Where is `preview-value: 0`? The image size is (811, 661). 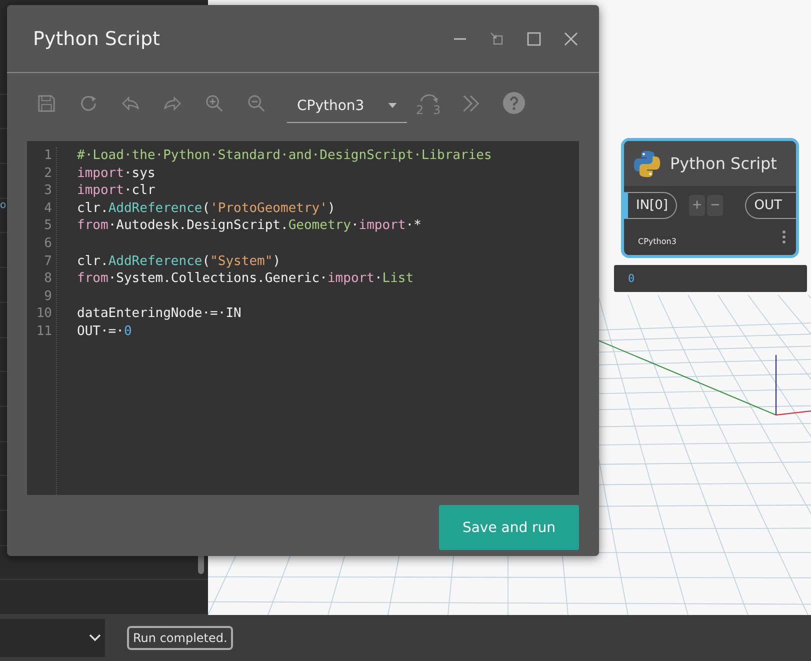 preview-value: 0 is located at coordinates (631, 278).